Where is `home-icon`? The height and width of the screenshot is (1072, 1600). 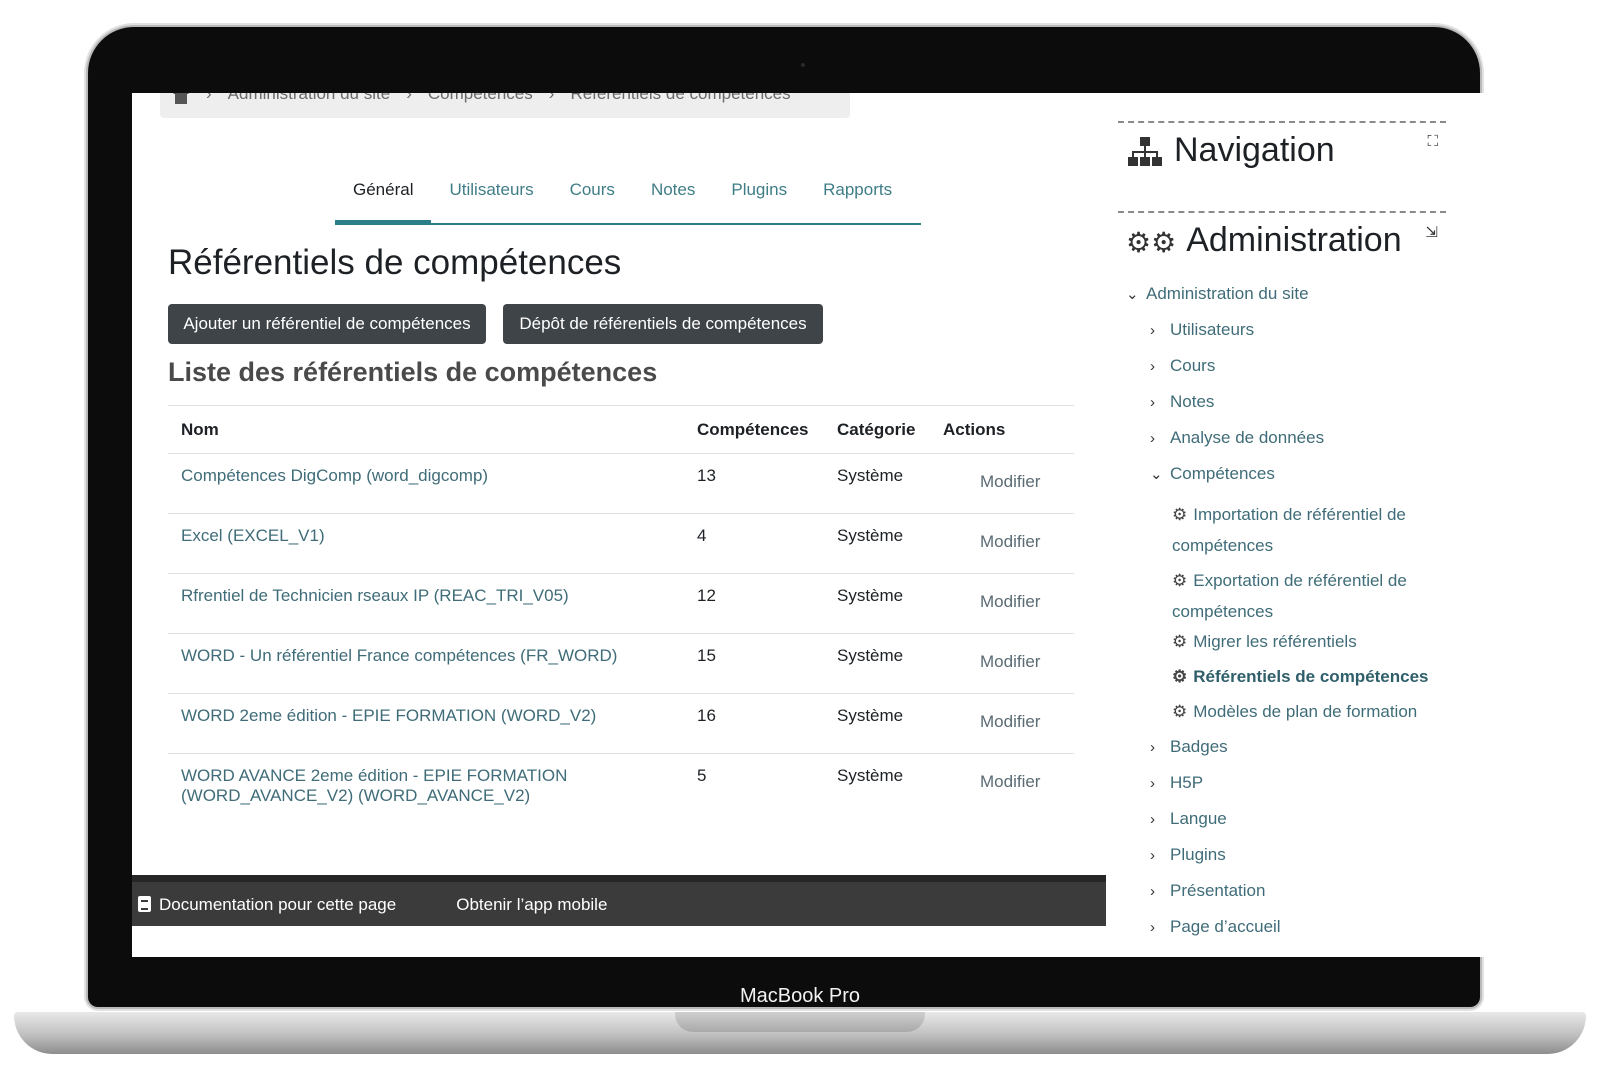 home-icon is located at coordinates (181, 98).